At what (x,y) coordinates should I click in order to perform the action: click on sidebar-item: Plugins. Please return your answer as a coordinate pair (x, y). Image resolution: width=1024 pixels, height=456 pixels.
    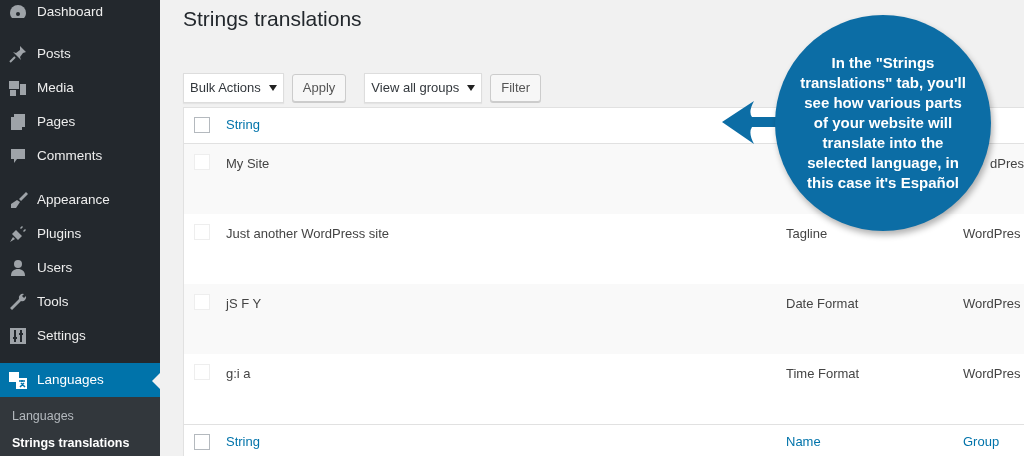
    Looking at the image, I should click on (80, 234).